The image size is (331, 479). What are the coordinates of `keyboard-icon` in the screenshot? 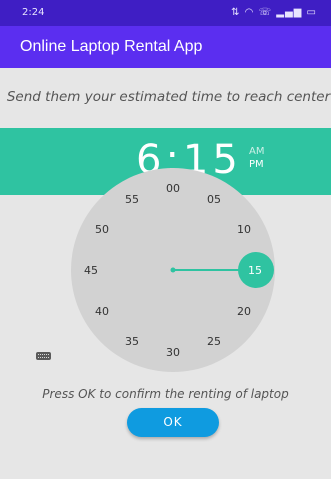 It's located at (43, 356).